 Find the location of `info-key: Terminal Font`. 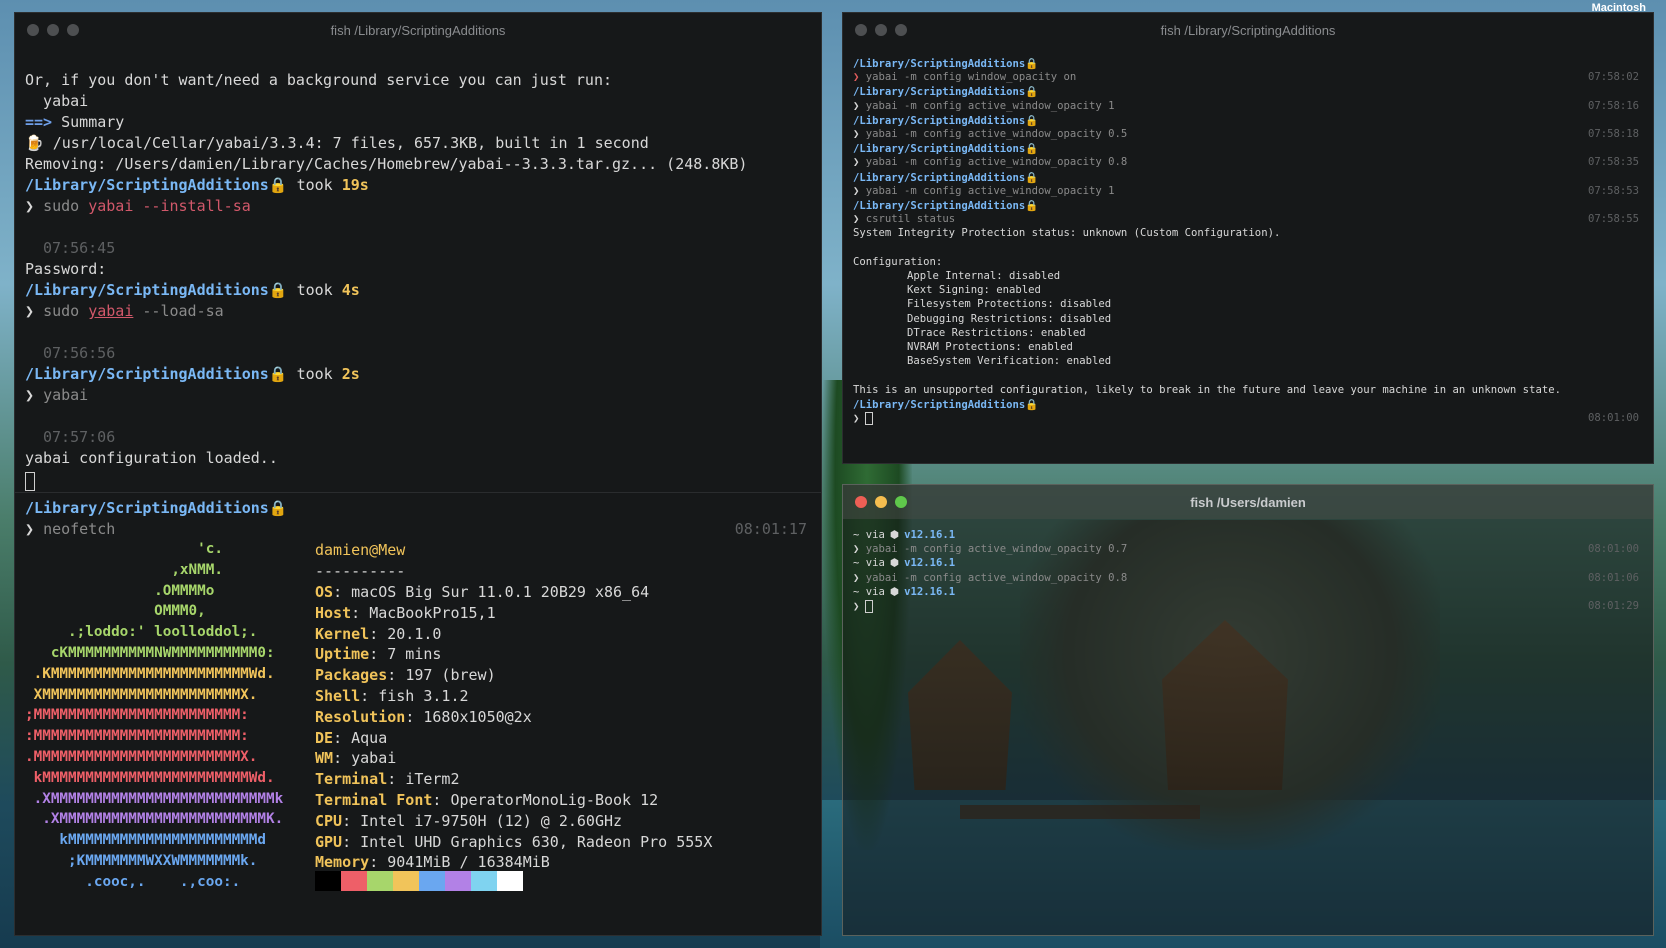

info-key: Terminal Font is located at coordinates (374, 800).